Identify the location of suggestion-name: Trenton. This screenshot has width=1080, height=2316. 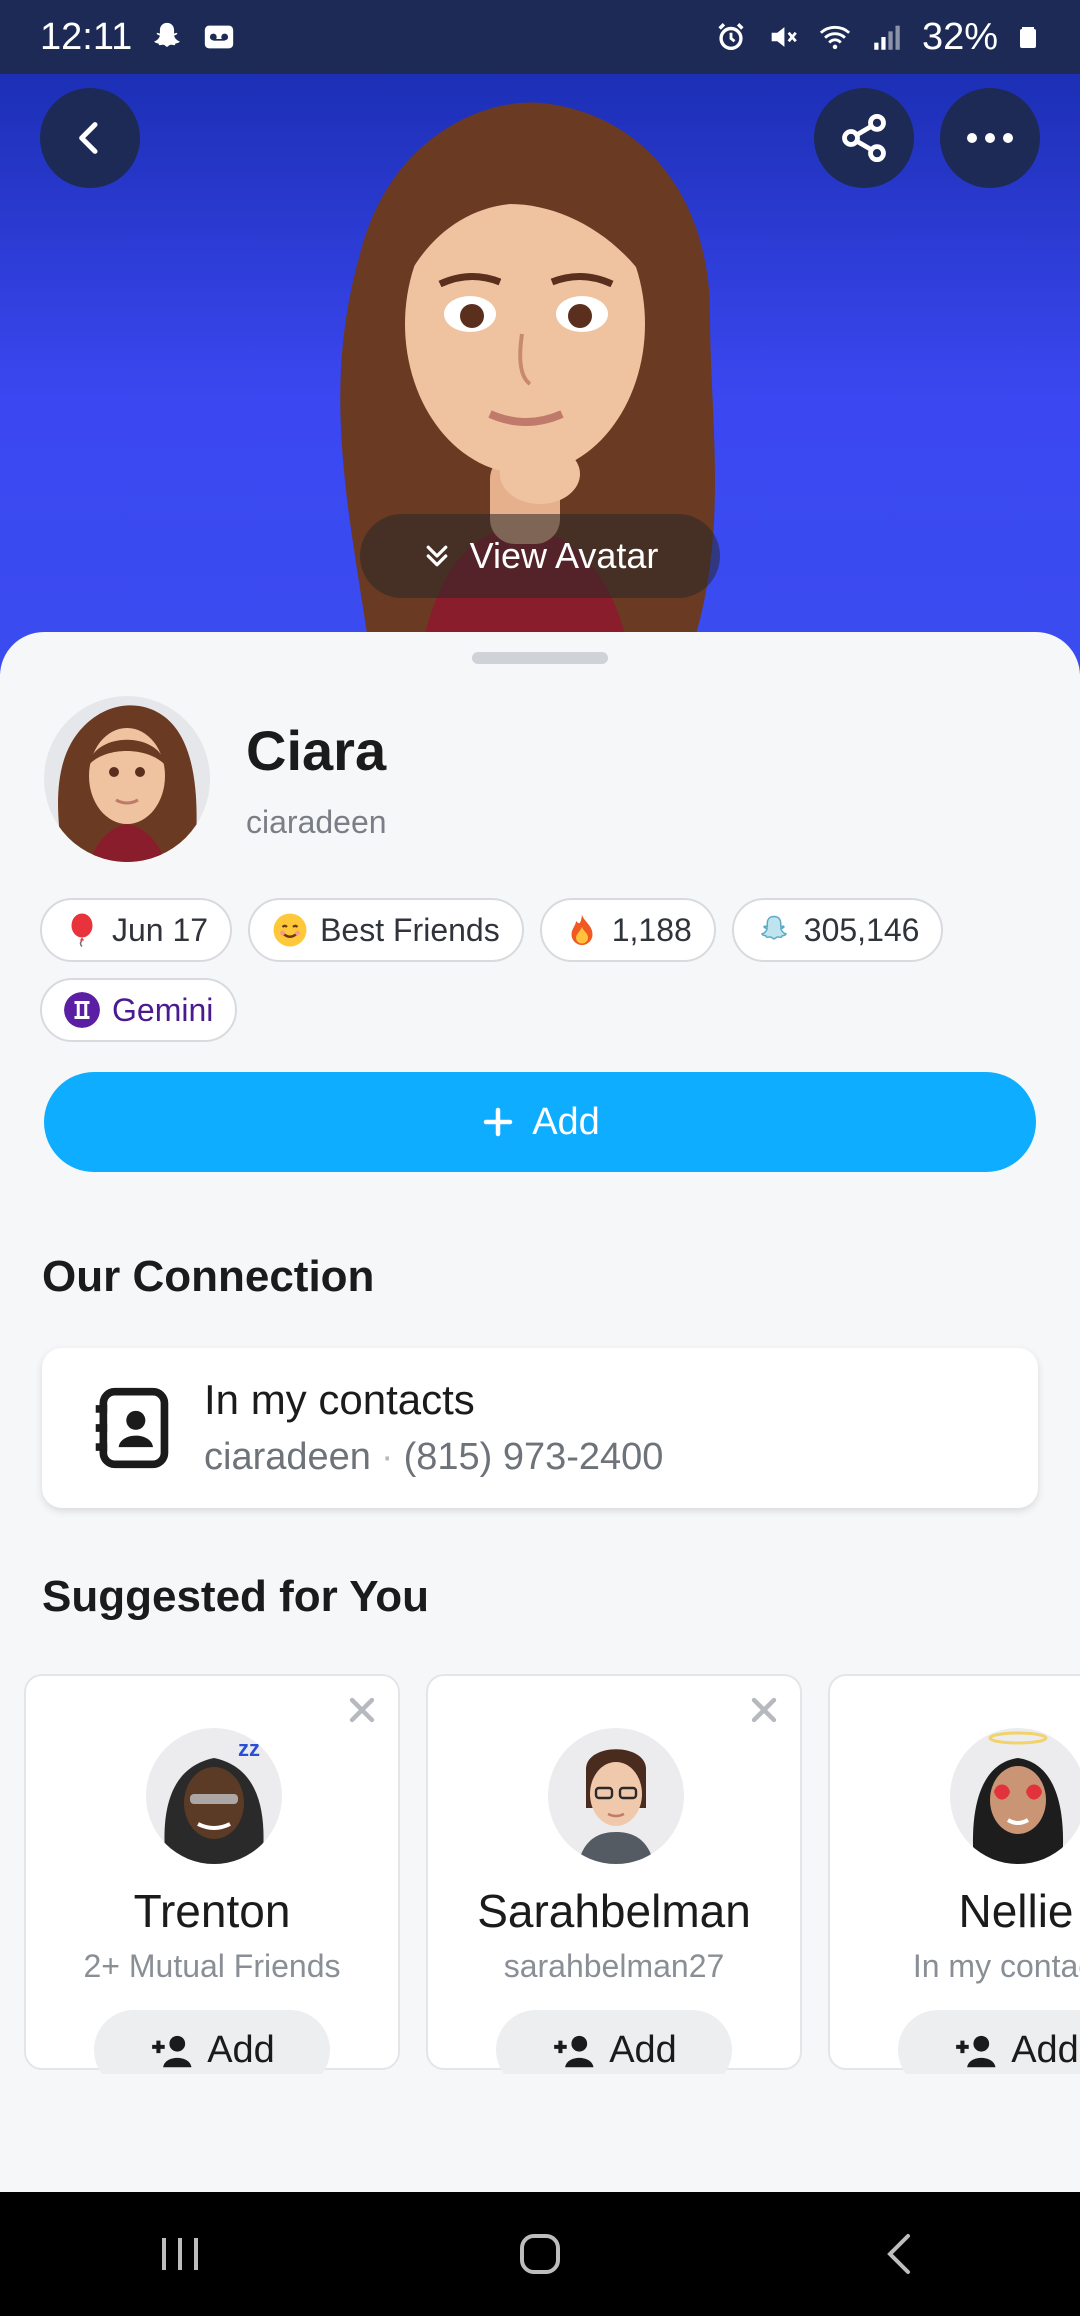
(212, 1911).